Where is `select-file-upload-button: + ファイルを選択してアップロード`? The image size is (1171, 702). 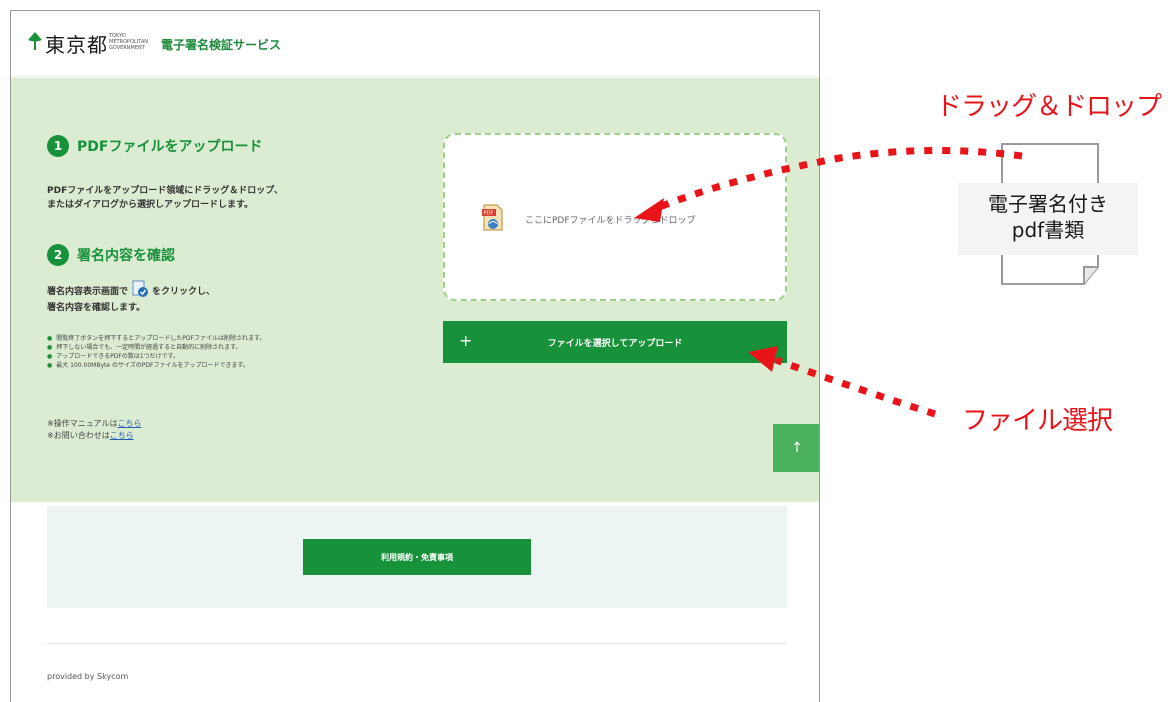
select-file-upload-button: + ファイルを選択してアップロード is located at coordinates (615, 342).